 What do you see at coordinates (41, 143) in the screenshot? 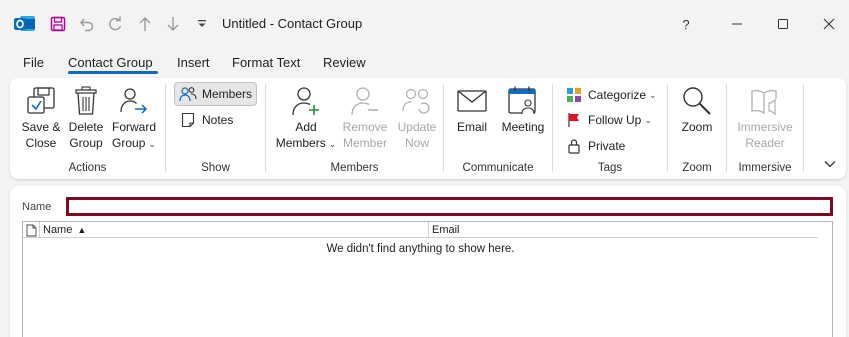
I see `save-close-label-line2: Close` at bounding box center [41, 143].